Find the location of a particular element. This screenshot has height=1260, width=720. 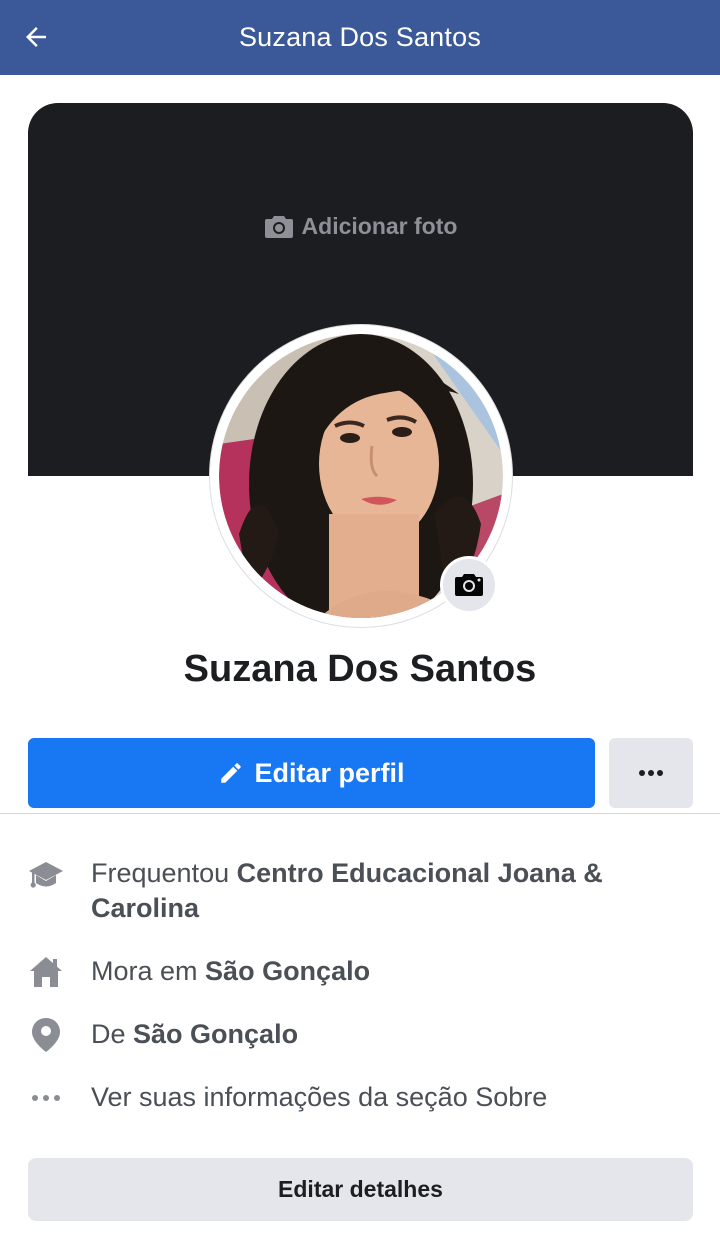

more-options-button is located at coordinates (651, 773).